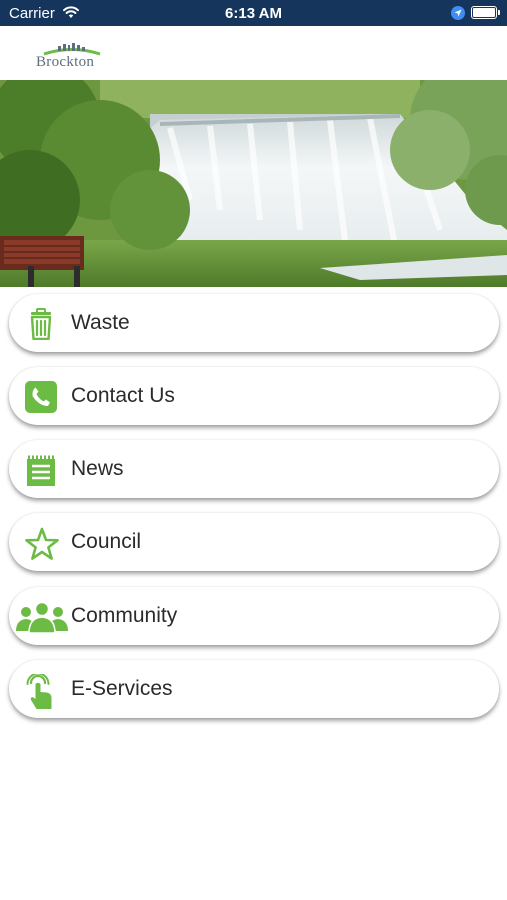 The width and height of the screenshot is (507, 900). I want to click on waste-label: Waste, so click(100, 322).